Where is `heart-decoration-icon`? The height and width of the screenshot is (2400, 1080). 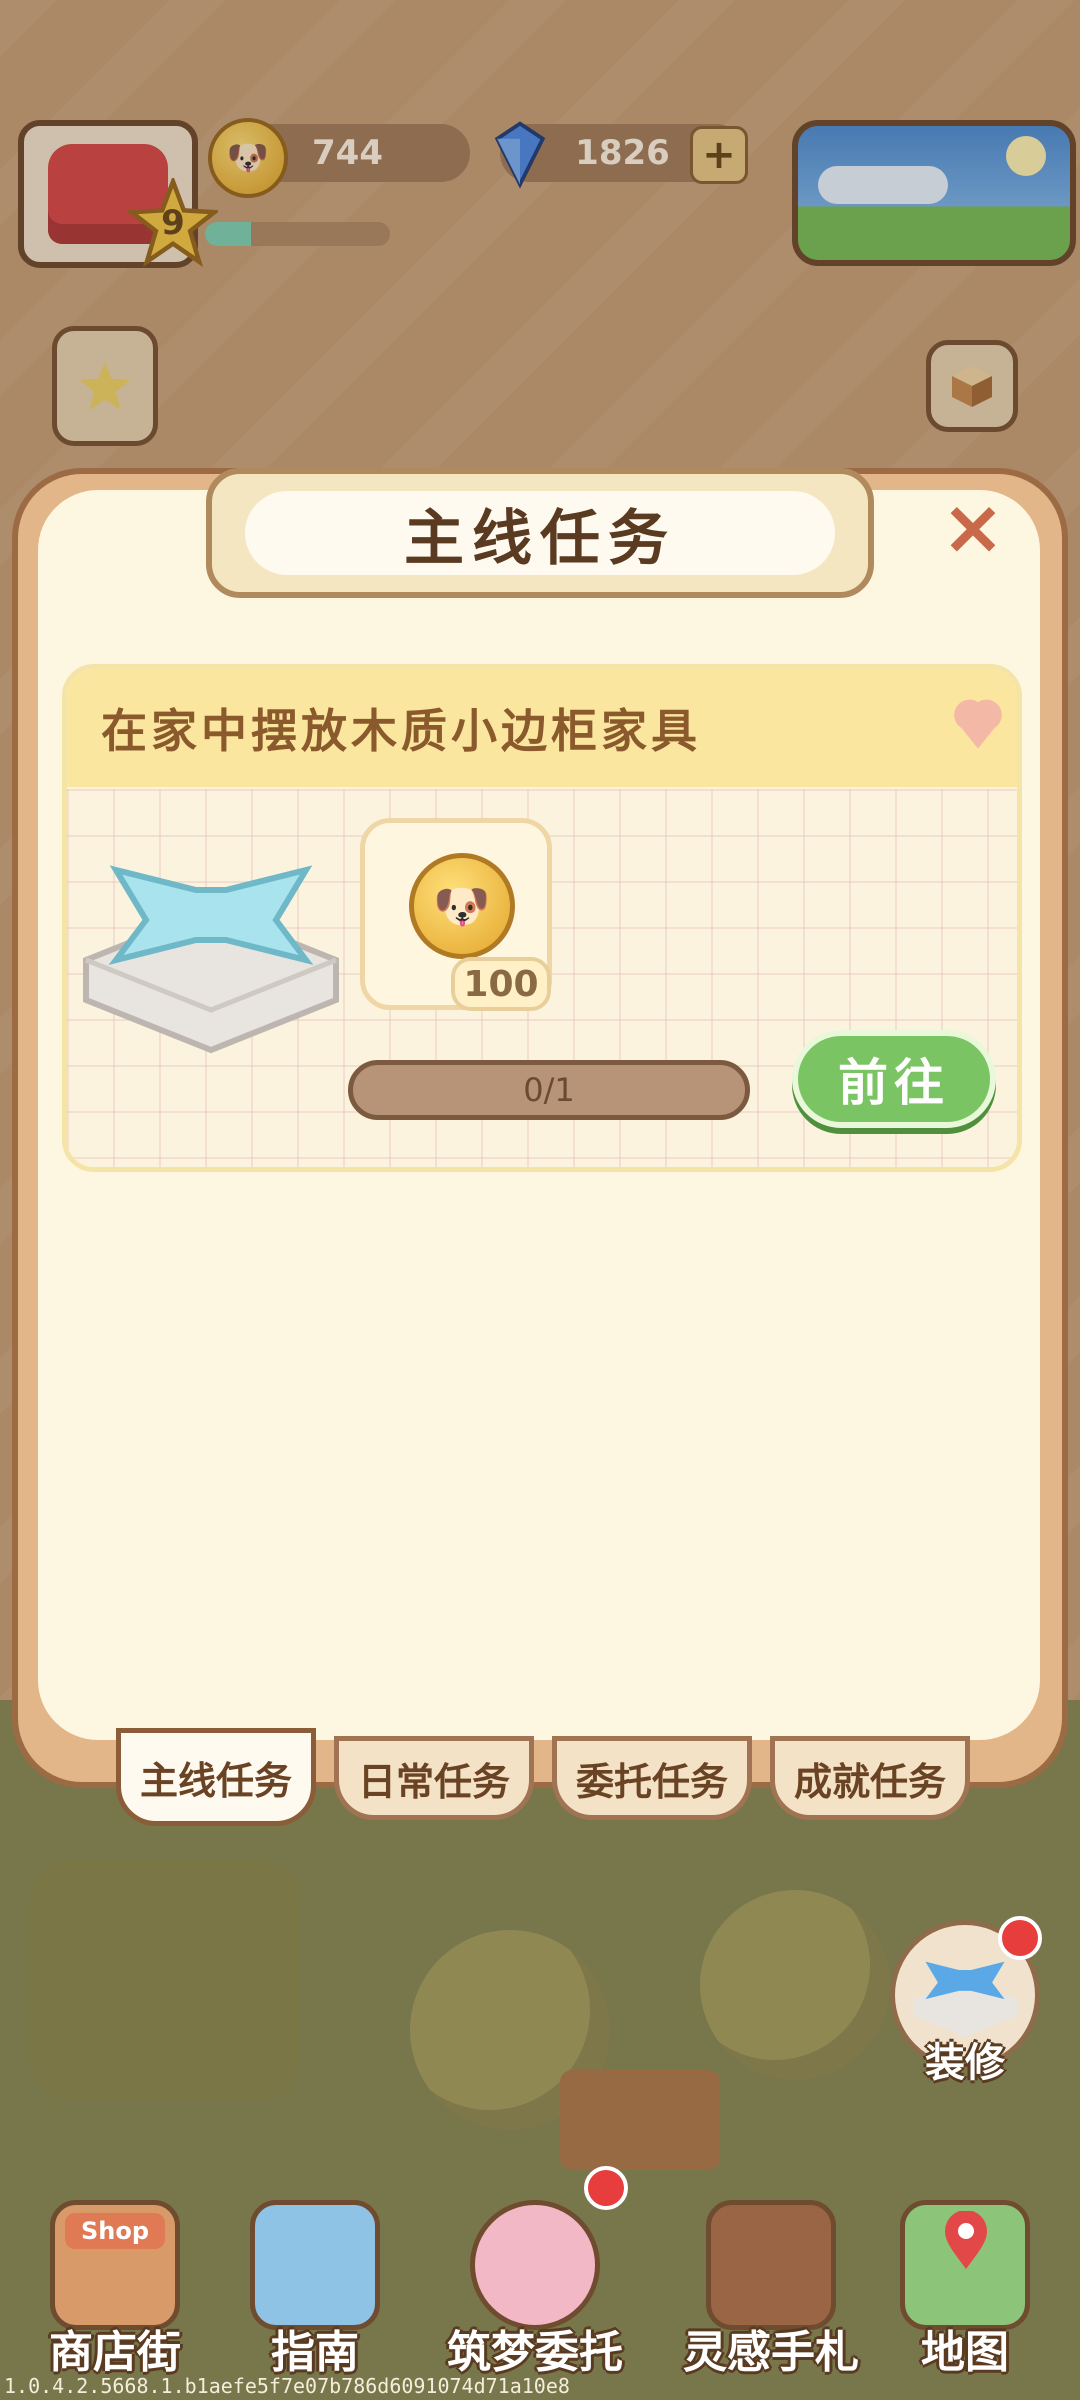 heart-decoration-icon is located at coordinates (978, 724).